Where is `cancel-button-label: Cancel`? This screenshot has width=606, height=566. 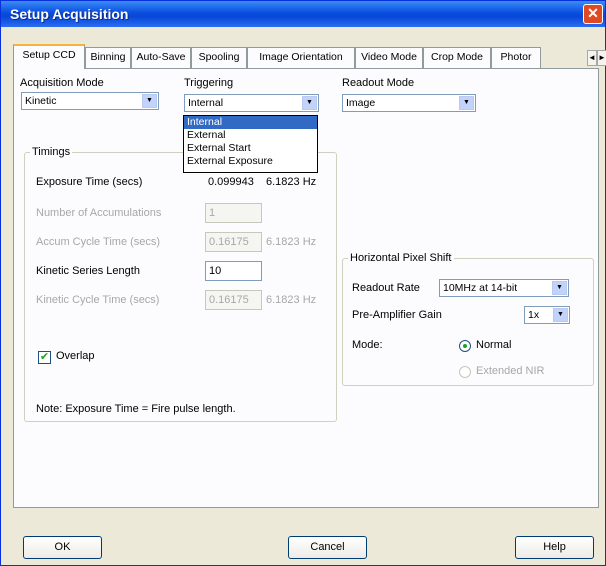
cancel-button-label: Cancel is located at coordinates (327, 547).